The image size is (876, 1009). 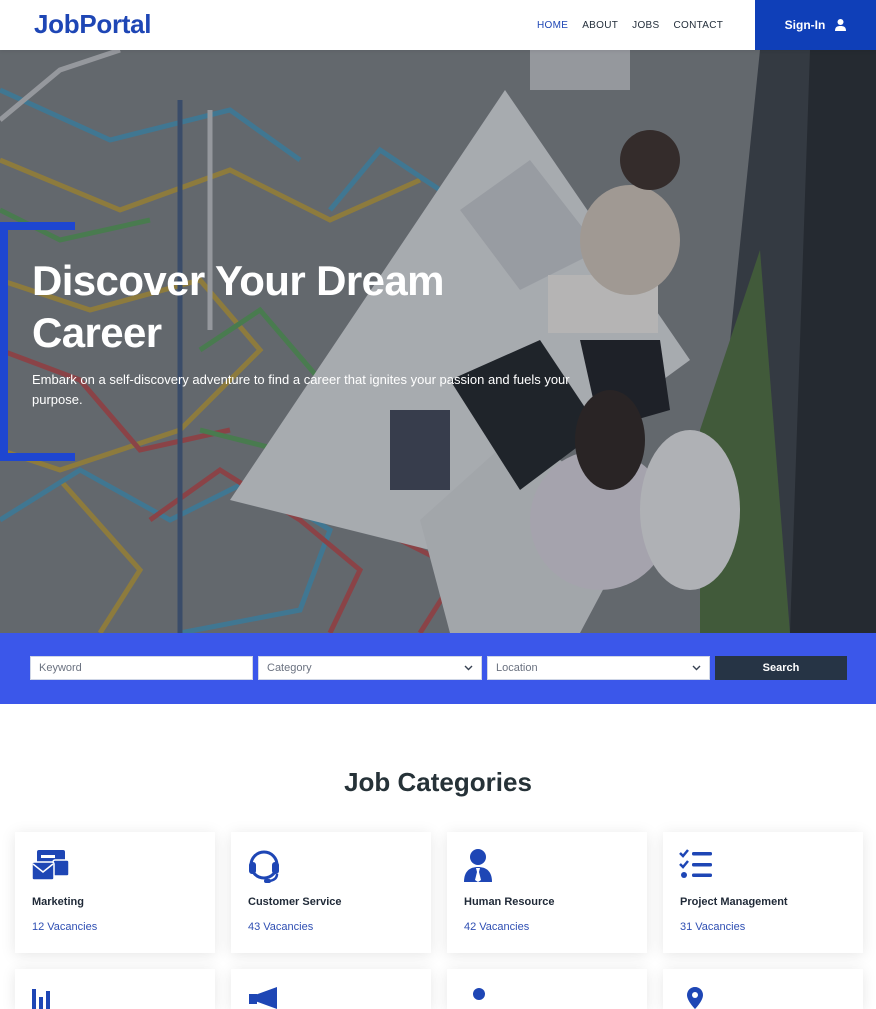 What do you see at coordinates (698, 25) in the screenshot?
I see `nav-contact: CONTACT` at bounding box center [698, 25].